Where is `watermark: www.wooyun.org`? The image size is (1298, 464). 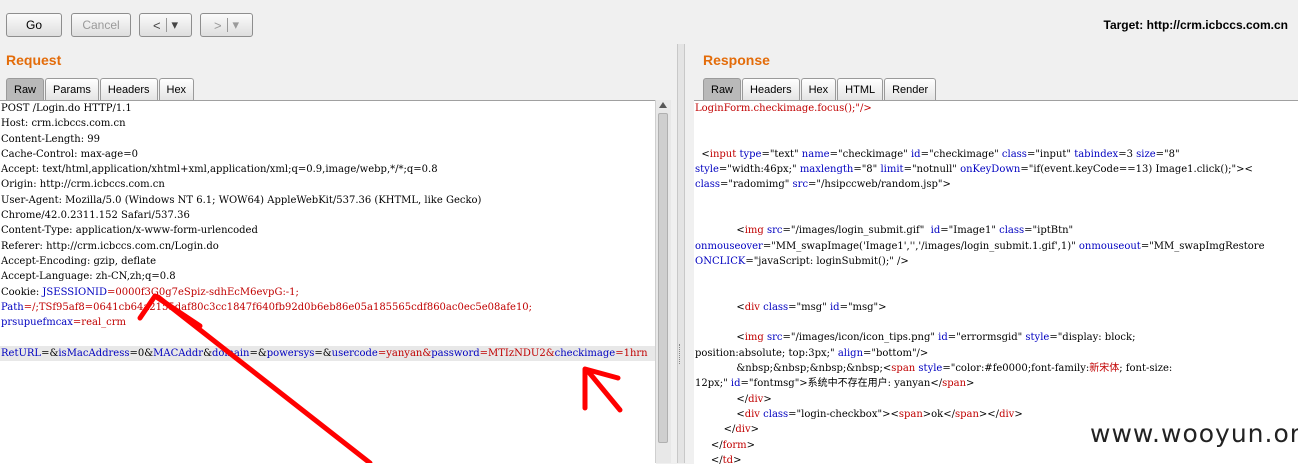 watermark: www.wooyun.org is located at coordinates (1194, 433).